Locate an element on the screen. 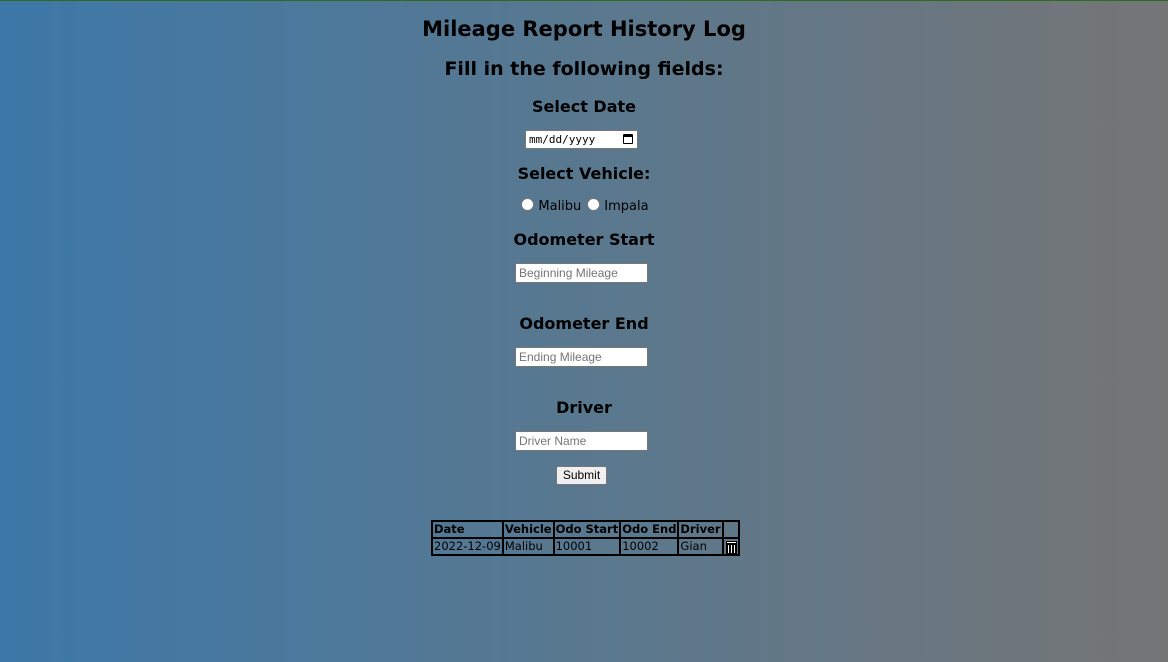 This screenshot has height=662, width=1168. odometer-start-placeholder: Beginning Mileage is located at coordinates (568, 273).